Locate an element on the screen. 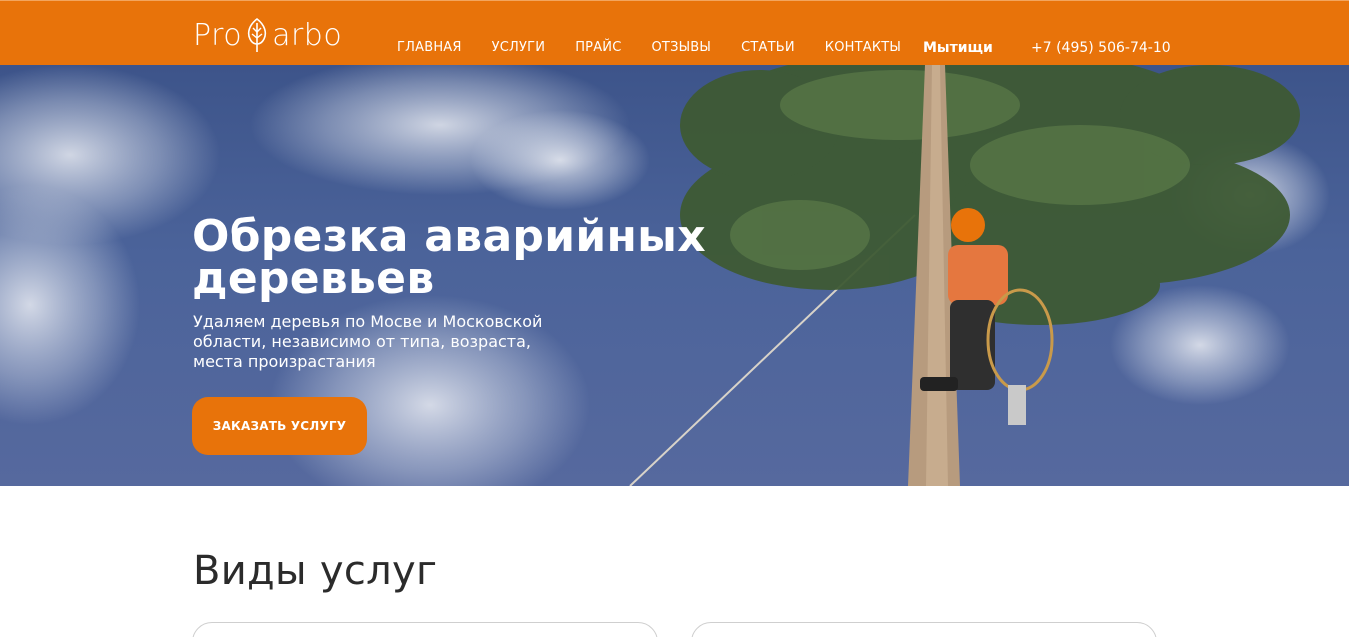  nav-item-price: ПРАЙС is located at coordinates (598, 47).